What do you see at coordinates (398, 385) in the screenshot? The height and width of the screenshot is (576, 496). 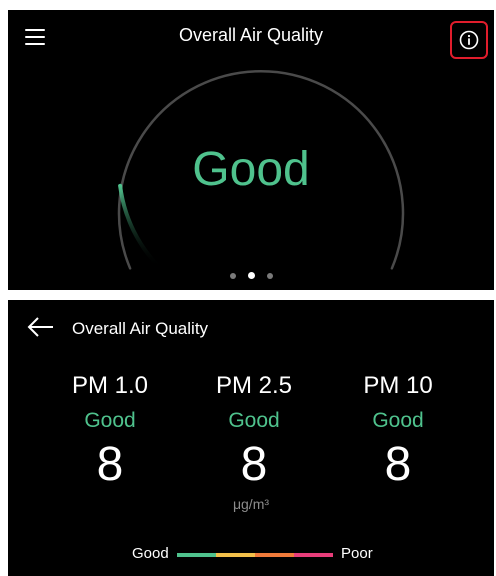 I see `pm-label: PM 10` at bounding box center [398, 385].